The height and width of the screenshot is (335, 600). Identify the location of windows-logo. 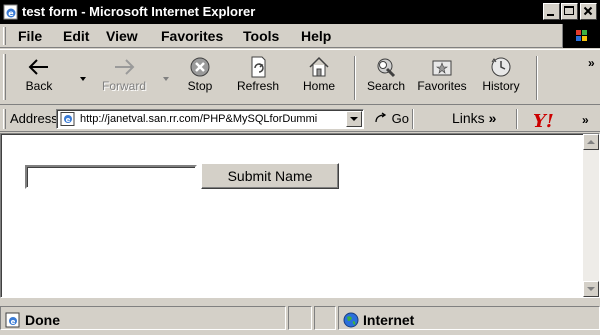
(581, 36).